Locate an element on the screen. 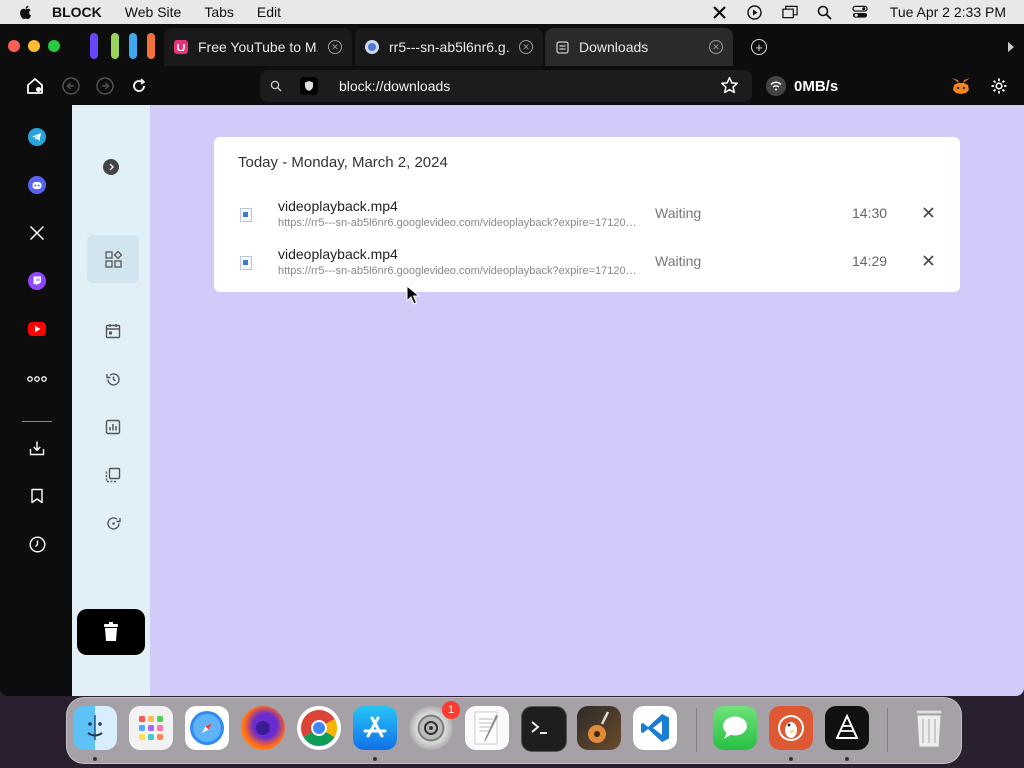 The width and height of the screenshot is (1024, 768). x-twitter-icon is located at coordinates (37, 233).